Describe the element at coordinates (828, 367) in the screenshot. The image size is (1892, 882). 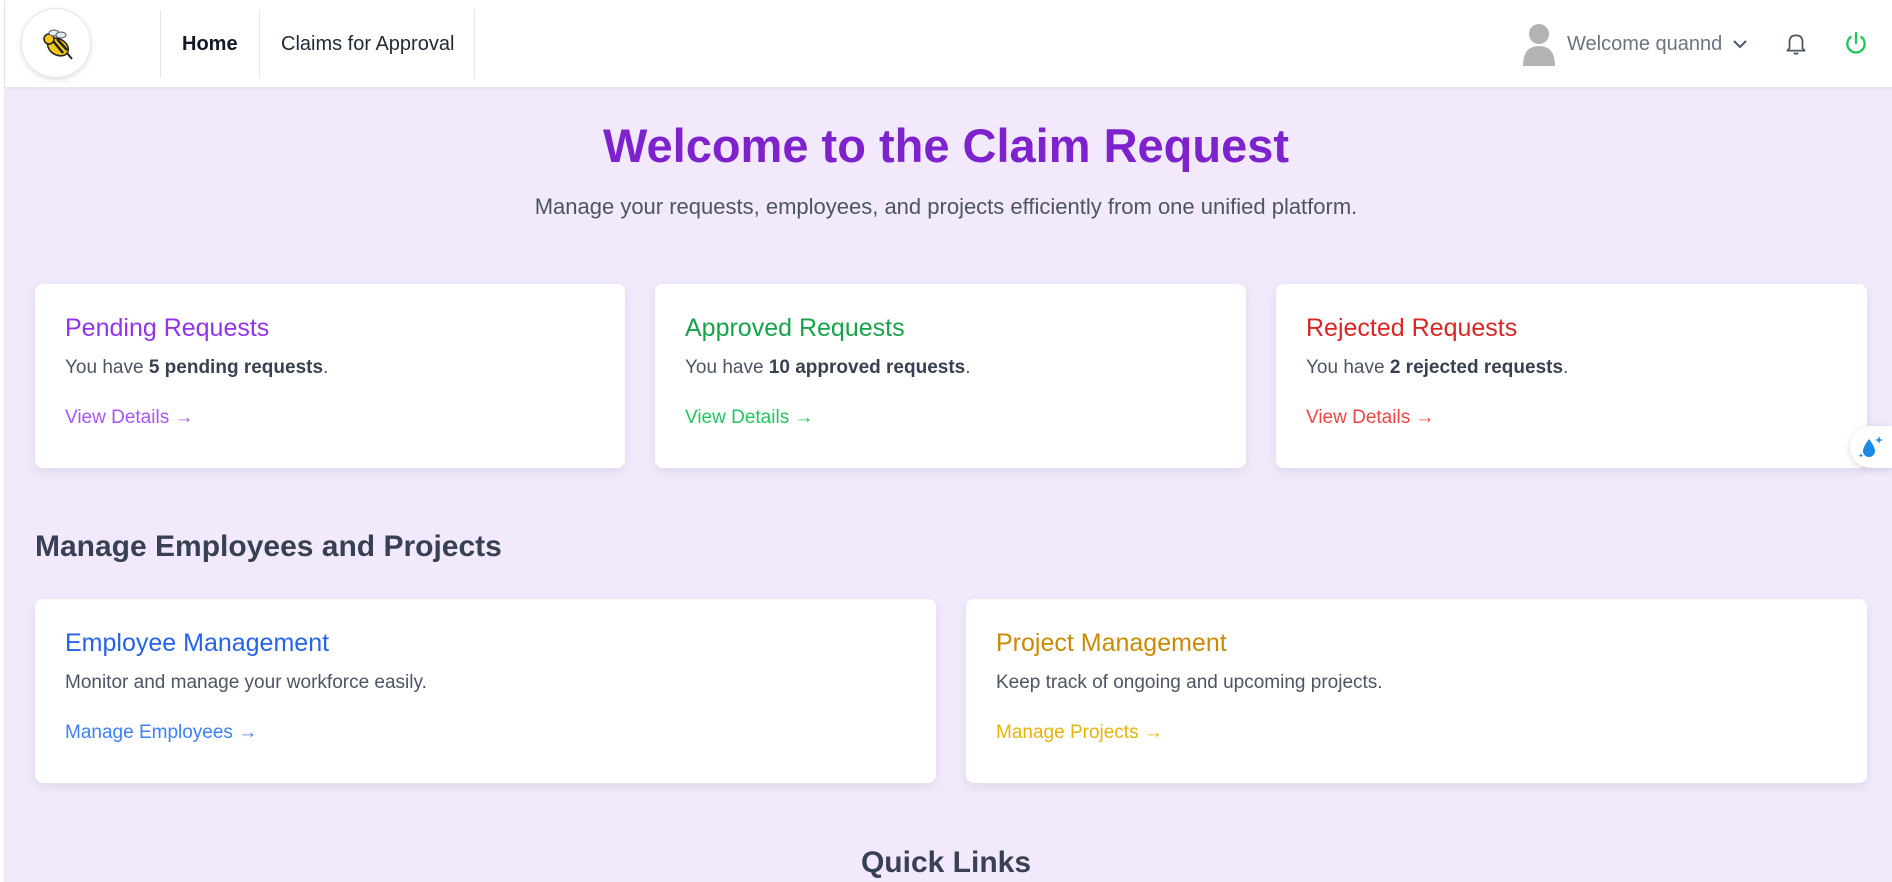
I see `card-text: You have 10 approved requests.` at that location.